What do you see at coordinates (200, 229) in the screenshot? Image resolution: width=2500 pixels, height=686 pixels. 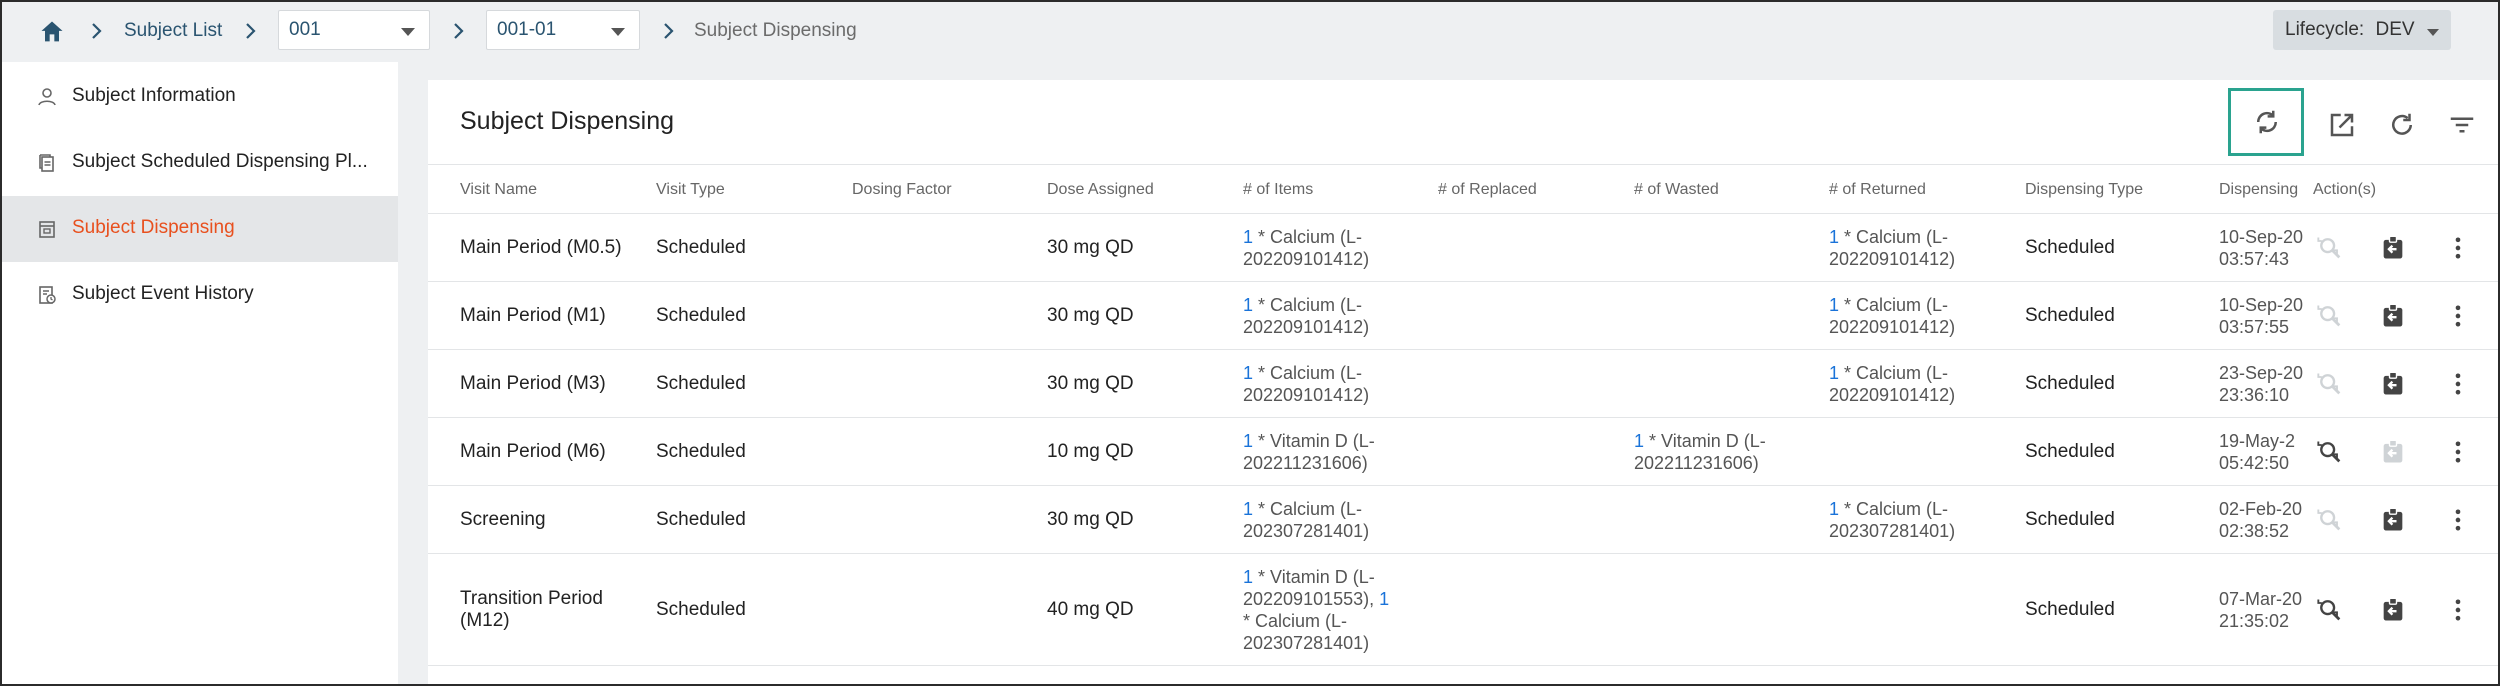 I see `sidebar-item-subject-dispensing: Subject Dispensing` at bounding box center [200, 229].